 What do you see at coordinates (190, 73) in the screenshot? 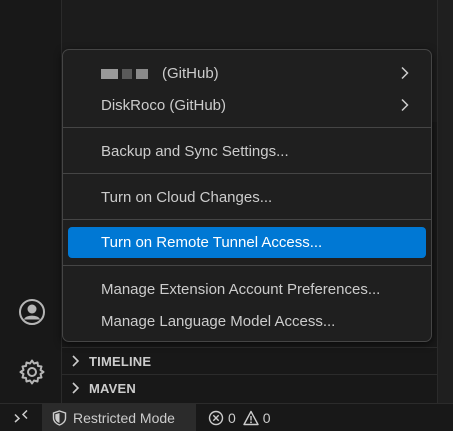
I see `menu-item-label: (GitHub)` at bounding box center [190, 73].